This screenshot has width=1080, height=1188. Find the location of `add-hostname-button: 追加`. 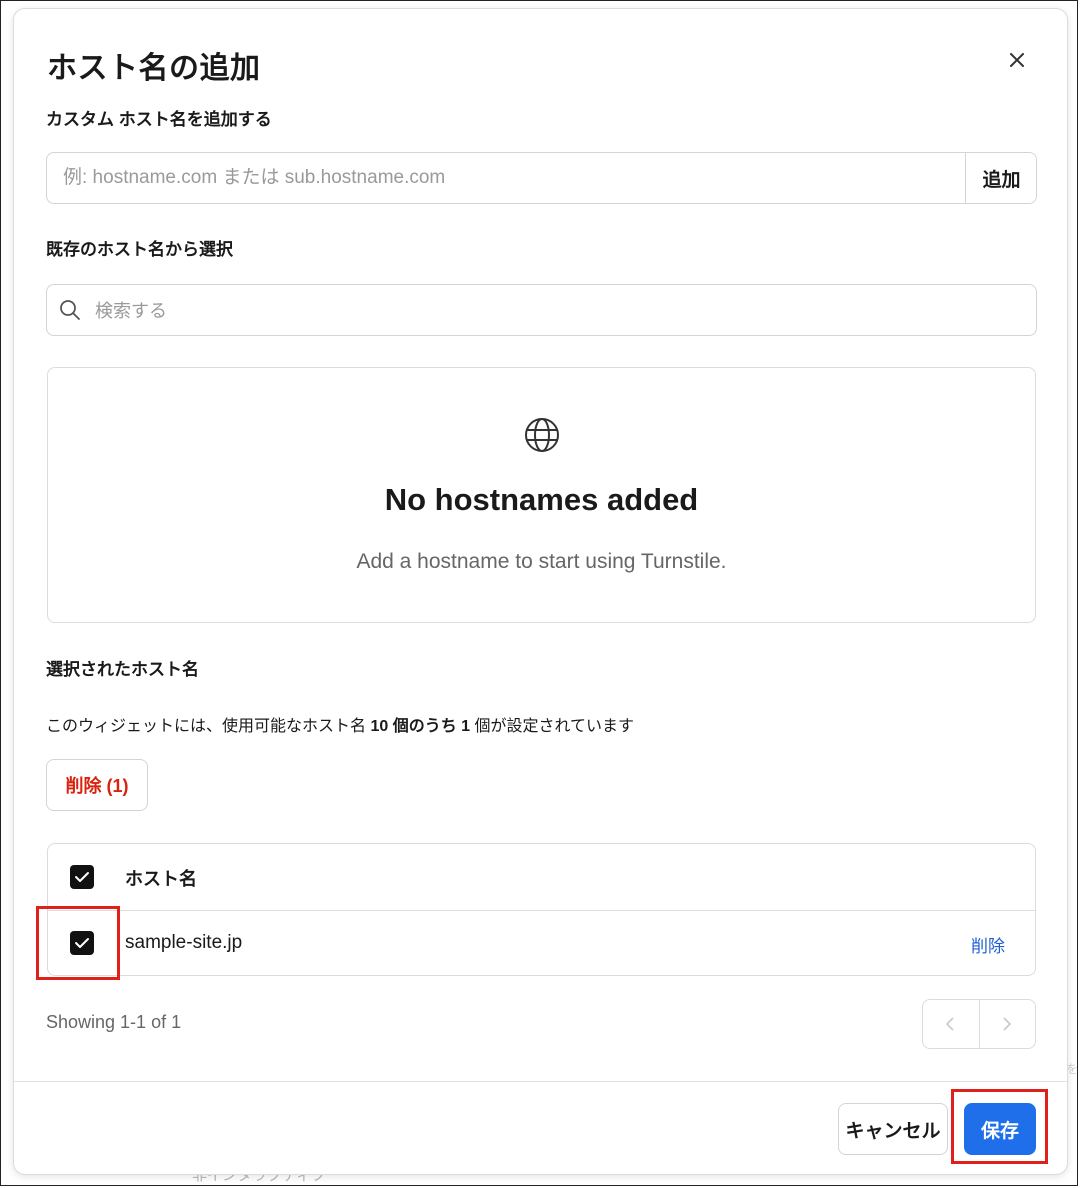

add-hostname-button: 追加 is located at coordinates (1000, 178).